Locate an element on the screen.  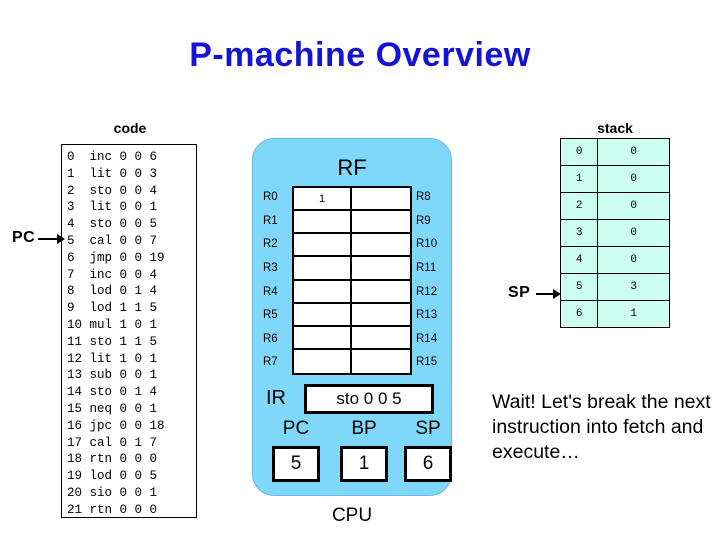
code-line: 4 sto 0 0 5 is located at coordinates (112, 224).